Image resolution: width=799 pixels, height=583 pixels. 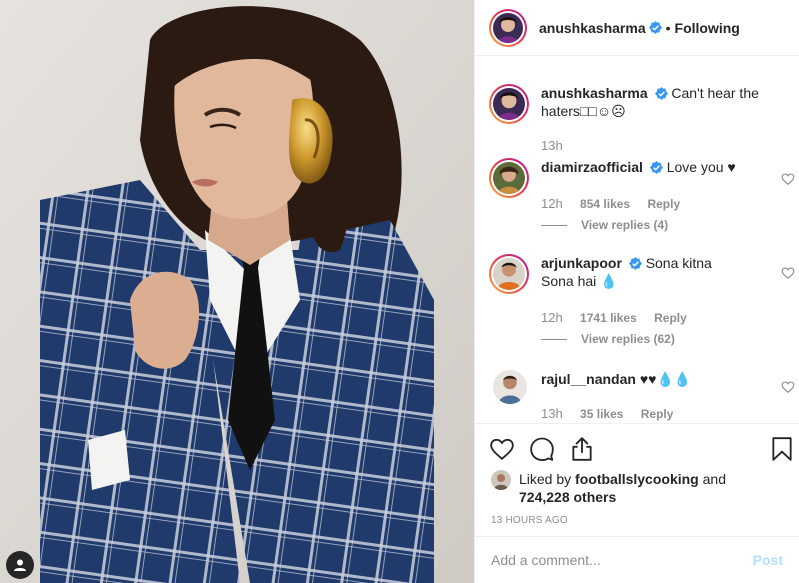 I want to click on comment-username: anushkasharma, so click(x=594, y=93).